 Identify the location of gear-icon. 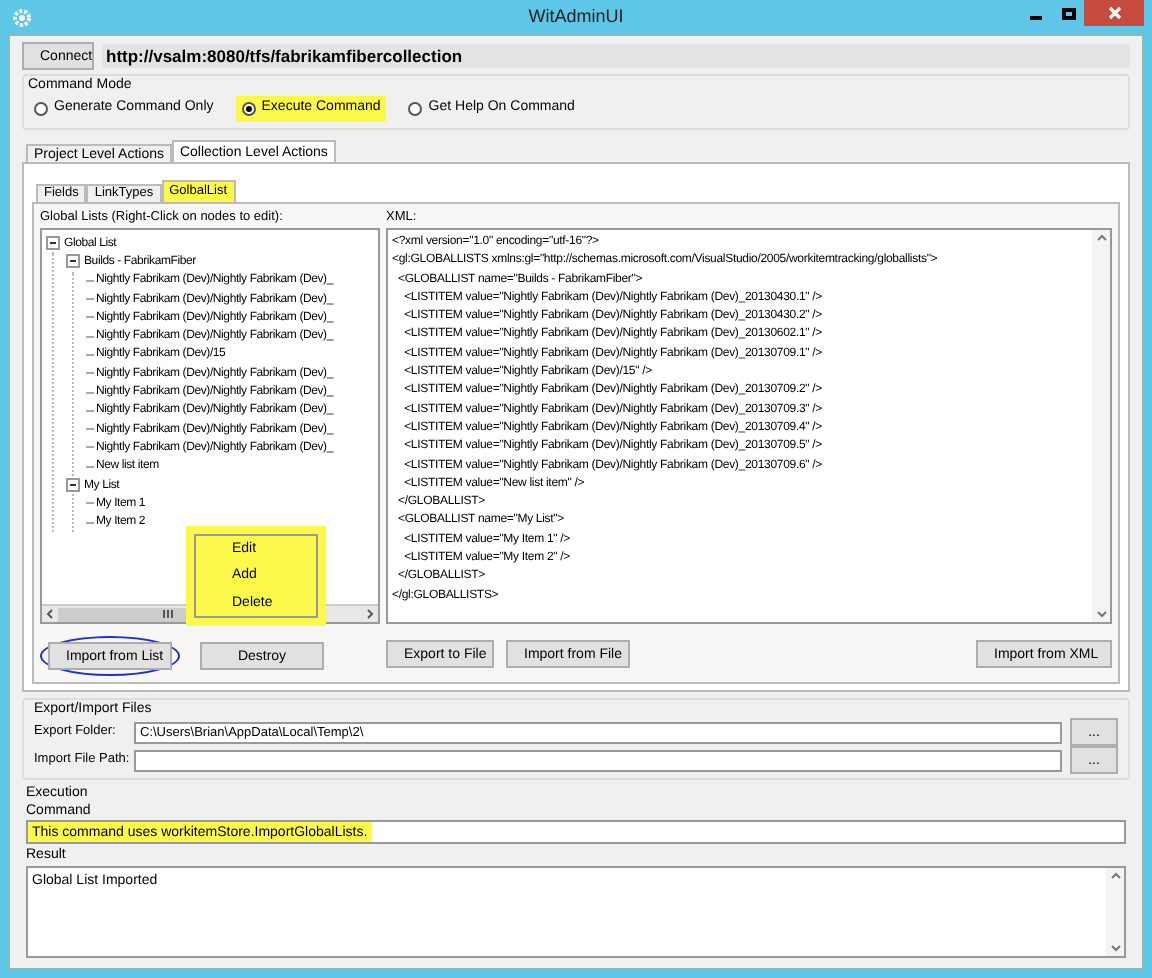
(22, 17).